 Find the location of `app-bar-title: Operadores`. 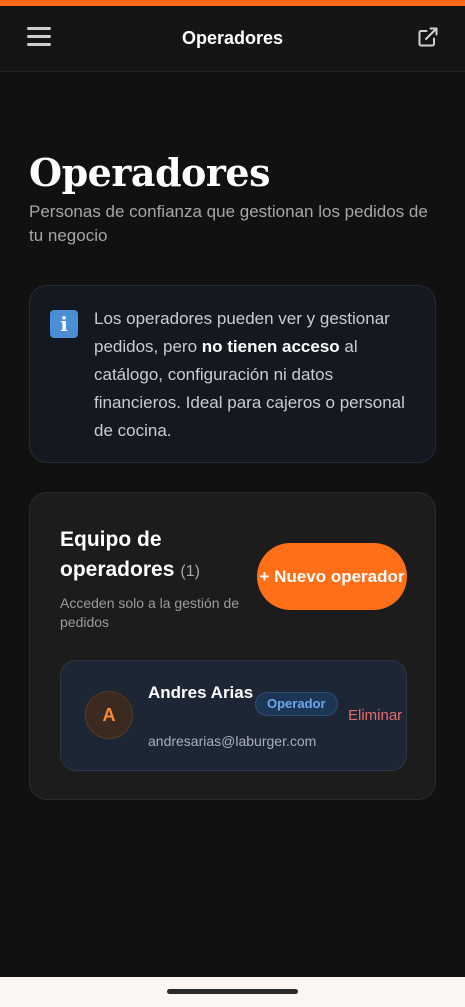

app-bar-title: Operadores is located at coordinates (232, 38).